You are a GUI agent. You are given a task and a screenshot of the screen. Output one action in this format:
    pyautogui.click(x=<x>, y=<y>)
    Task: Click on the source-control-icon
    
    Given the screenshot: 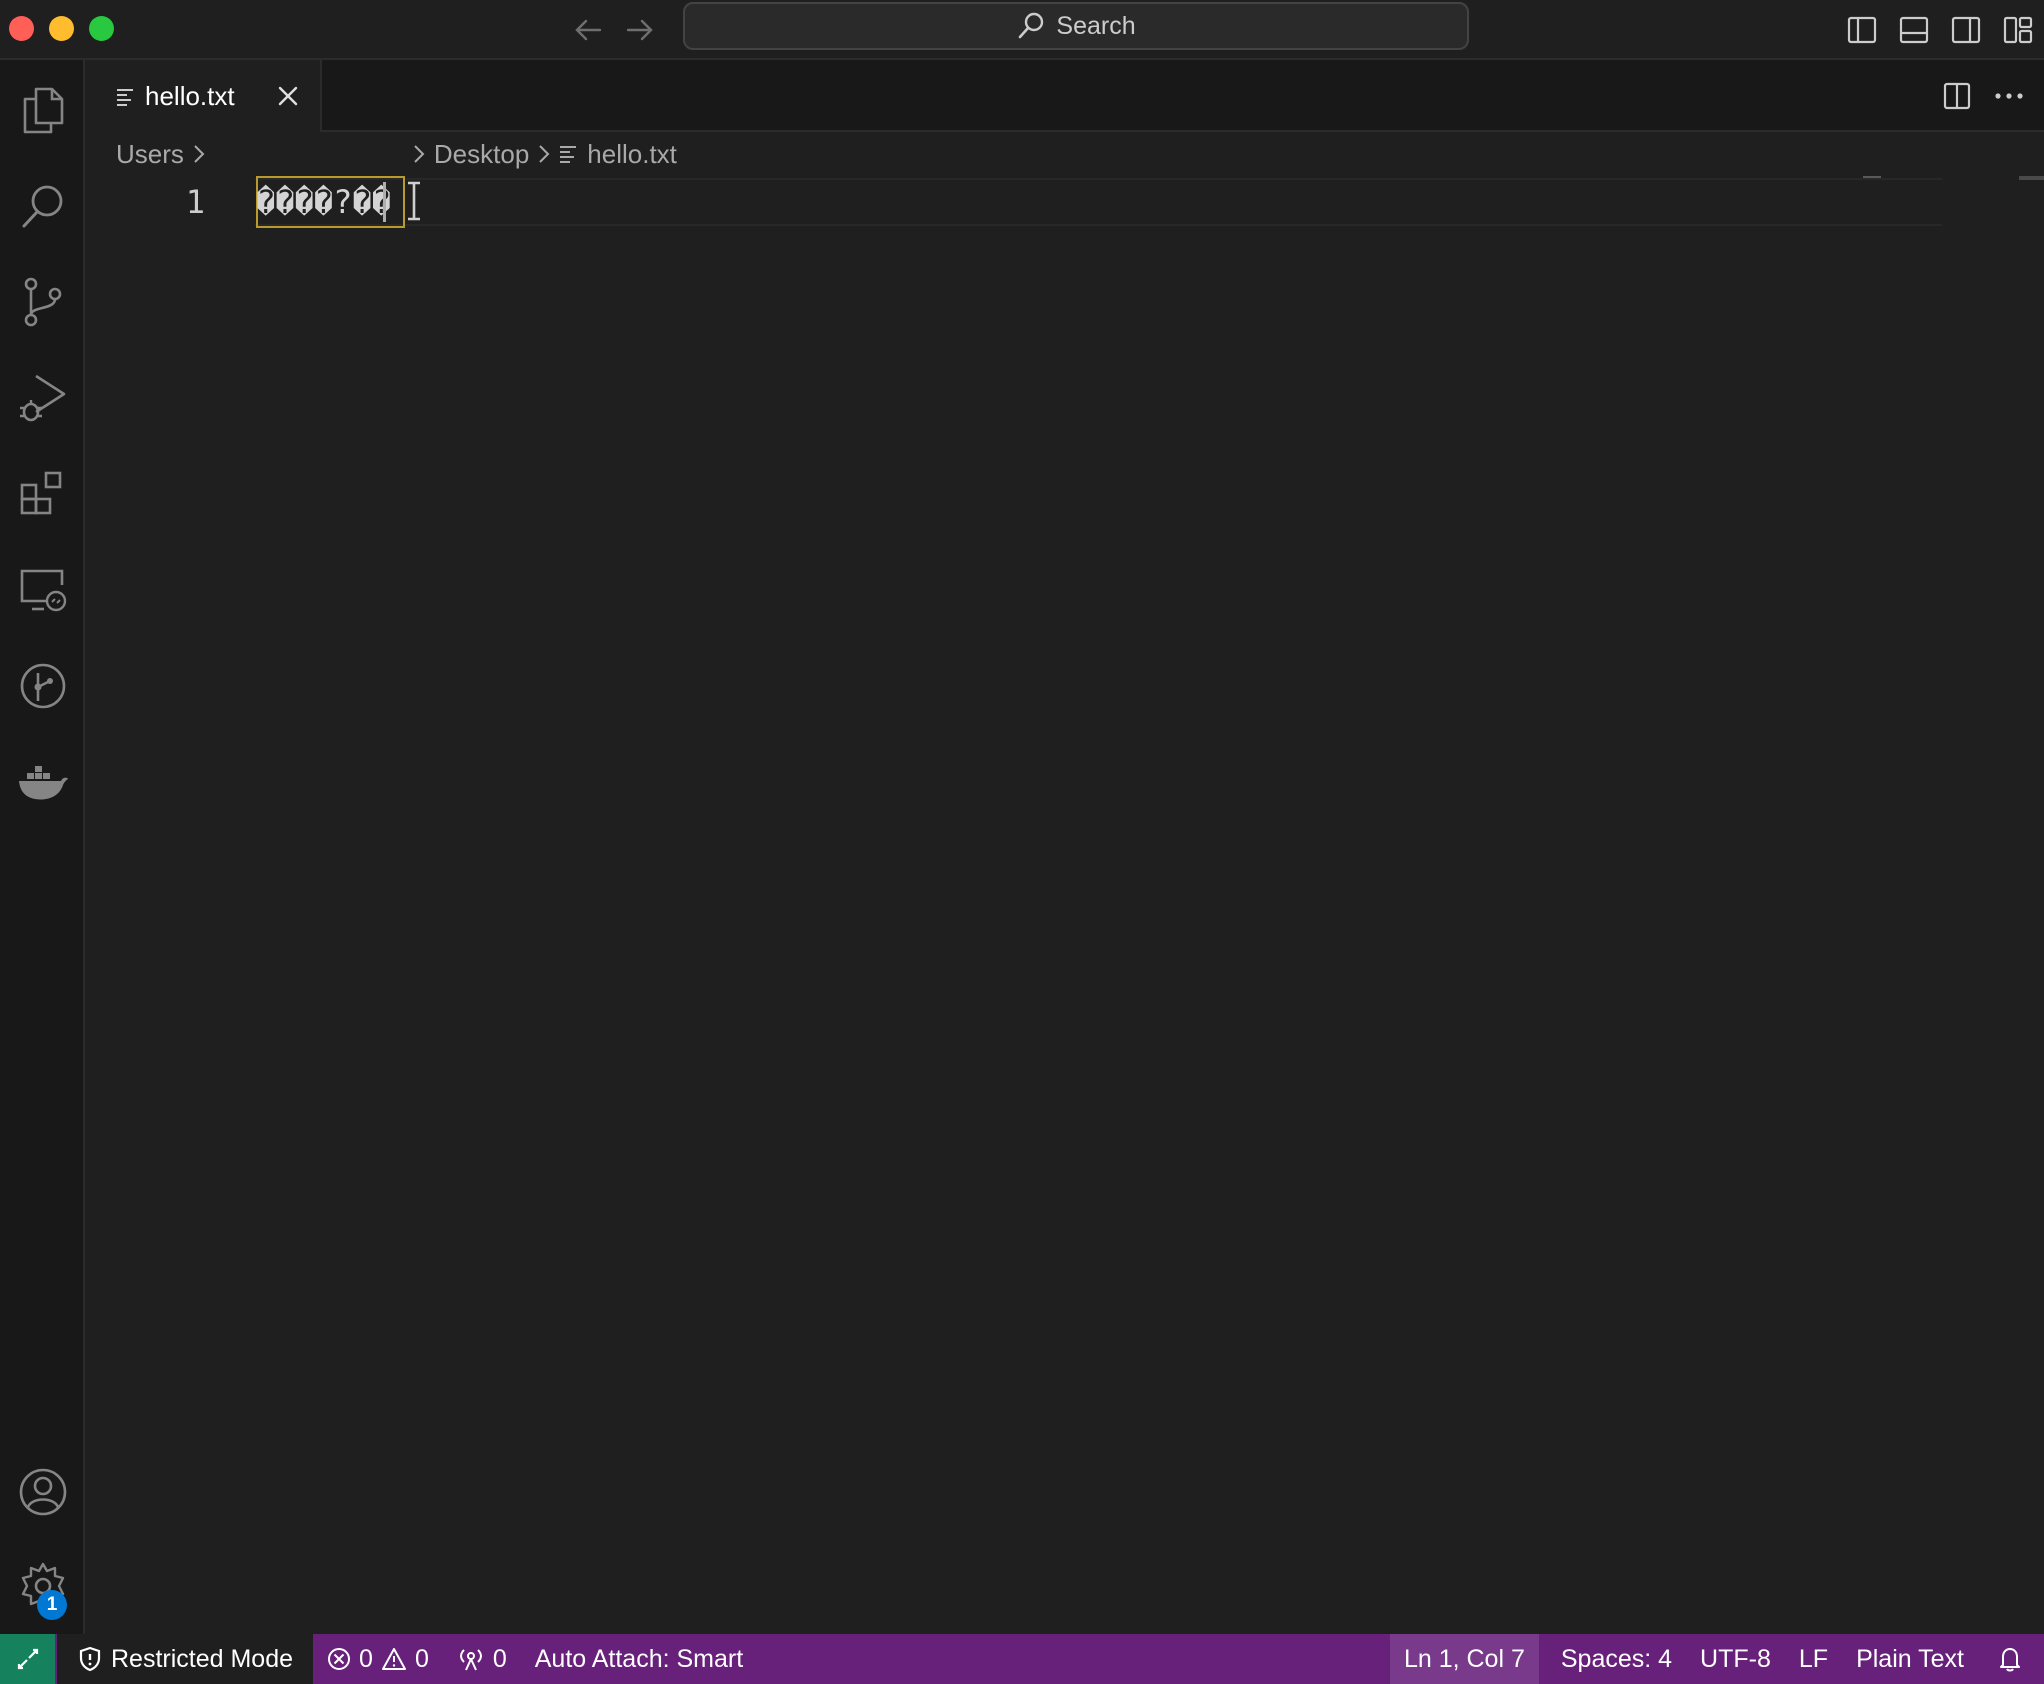 What is the action you would take?
    pyautogui.click(x=42, y=302)
    